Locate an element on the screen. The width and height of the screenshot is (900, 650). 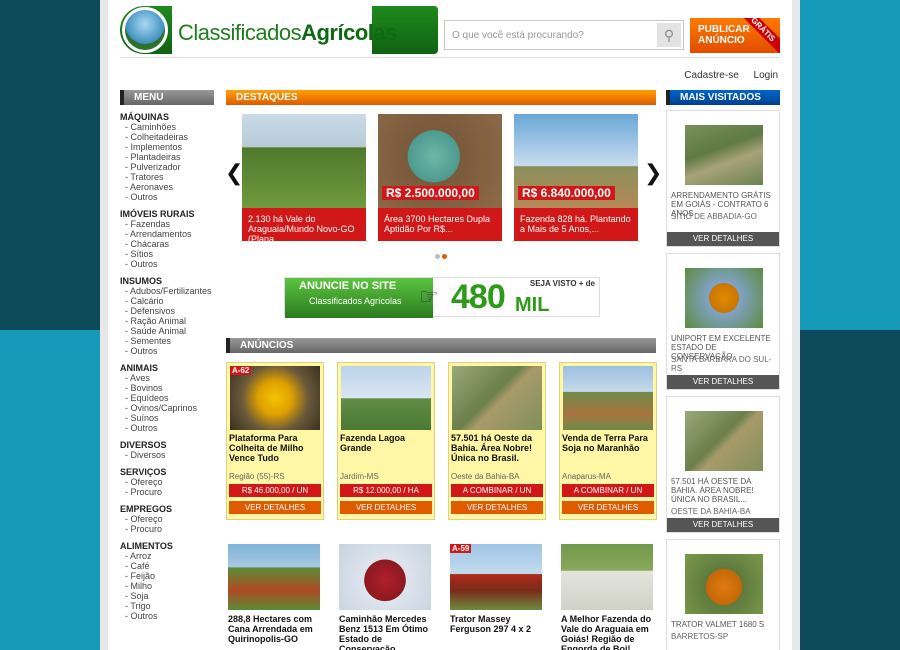
listing-title: Fazenda Lagoa Grande is located at coordinates (373, 443).